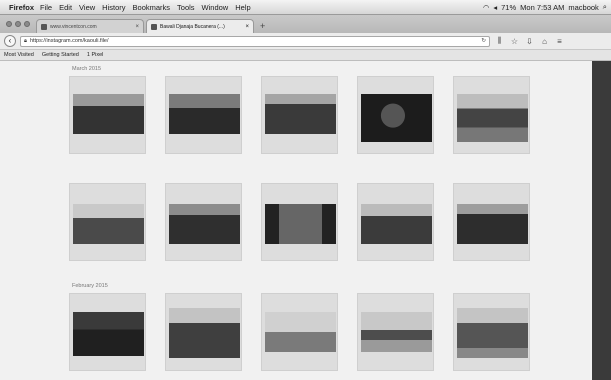  What do you see at coordinates (186, 7) in the screenshot?
I see `menu-tools: Tools` at bounding box center [186, 7].